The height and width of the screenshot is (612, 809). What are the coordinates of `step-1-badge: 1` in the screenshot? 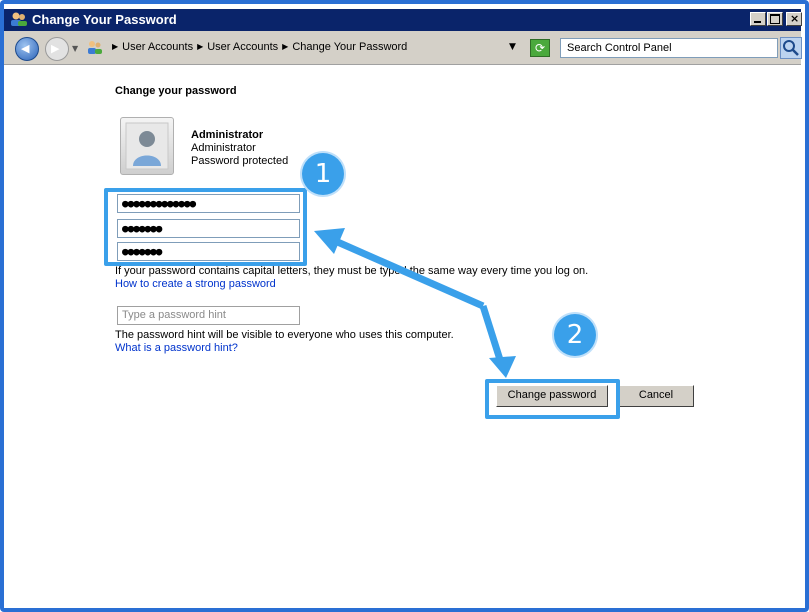 It's located at (323, 174).